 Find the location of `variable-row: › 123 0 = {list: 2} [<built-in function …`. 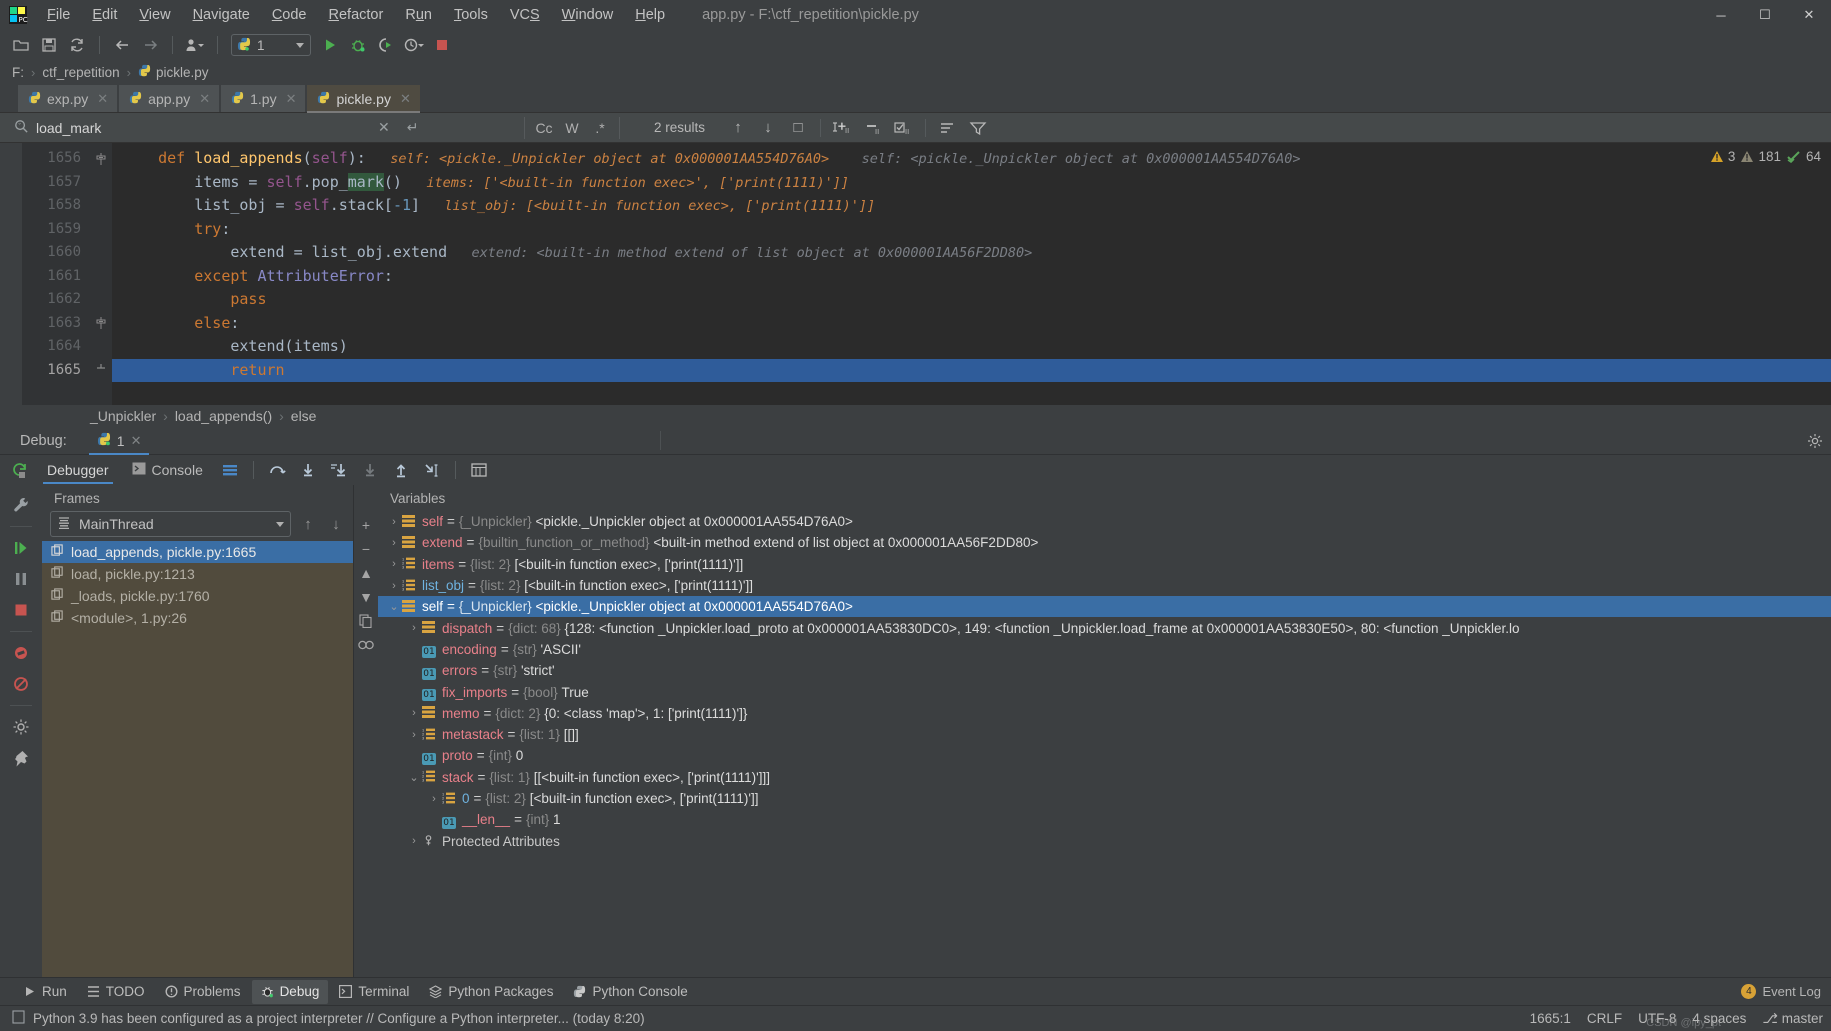

variable-row: › 123 0 = {list: 2} [<built-in function … is located at coordinates (1104, 798).